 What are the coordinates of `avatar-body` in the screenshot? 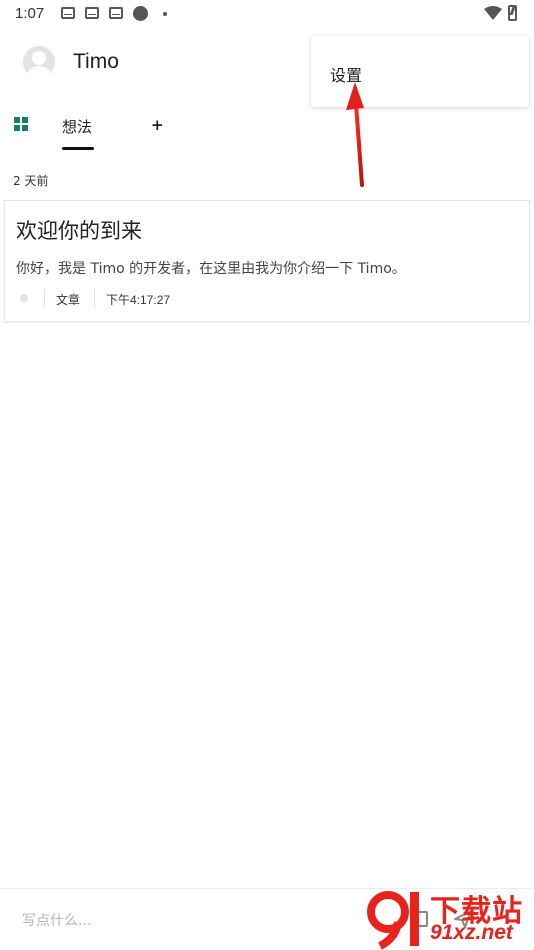 It's located at (39, 72).